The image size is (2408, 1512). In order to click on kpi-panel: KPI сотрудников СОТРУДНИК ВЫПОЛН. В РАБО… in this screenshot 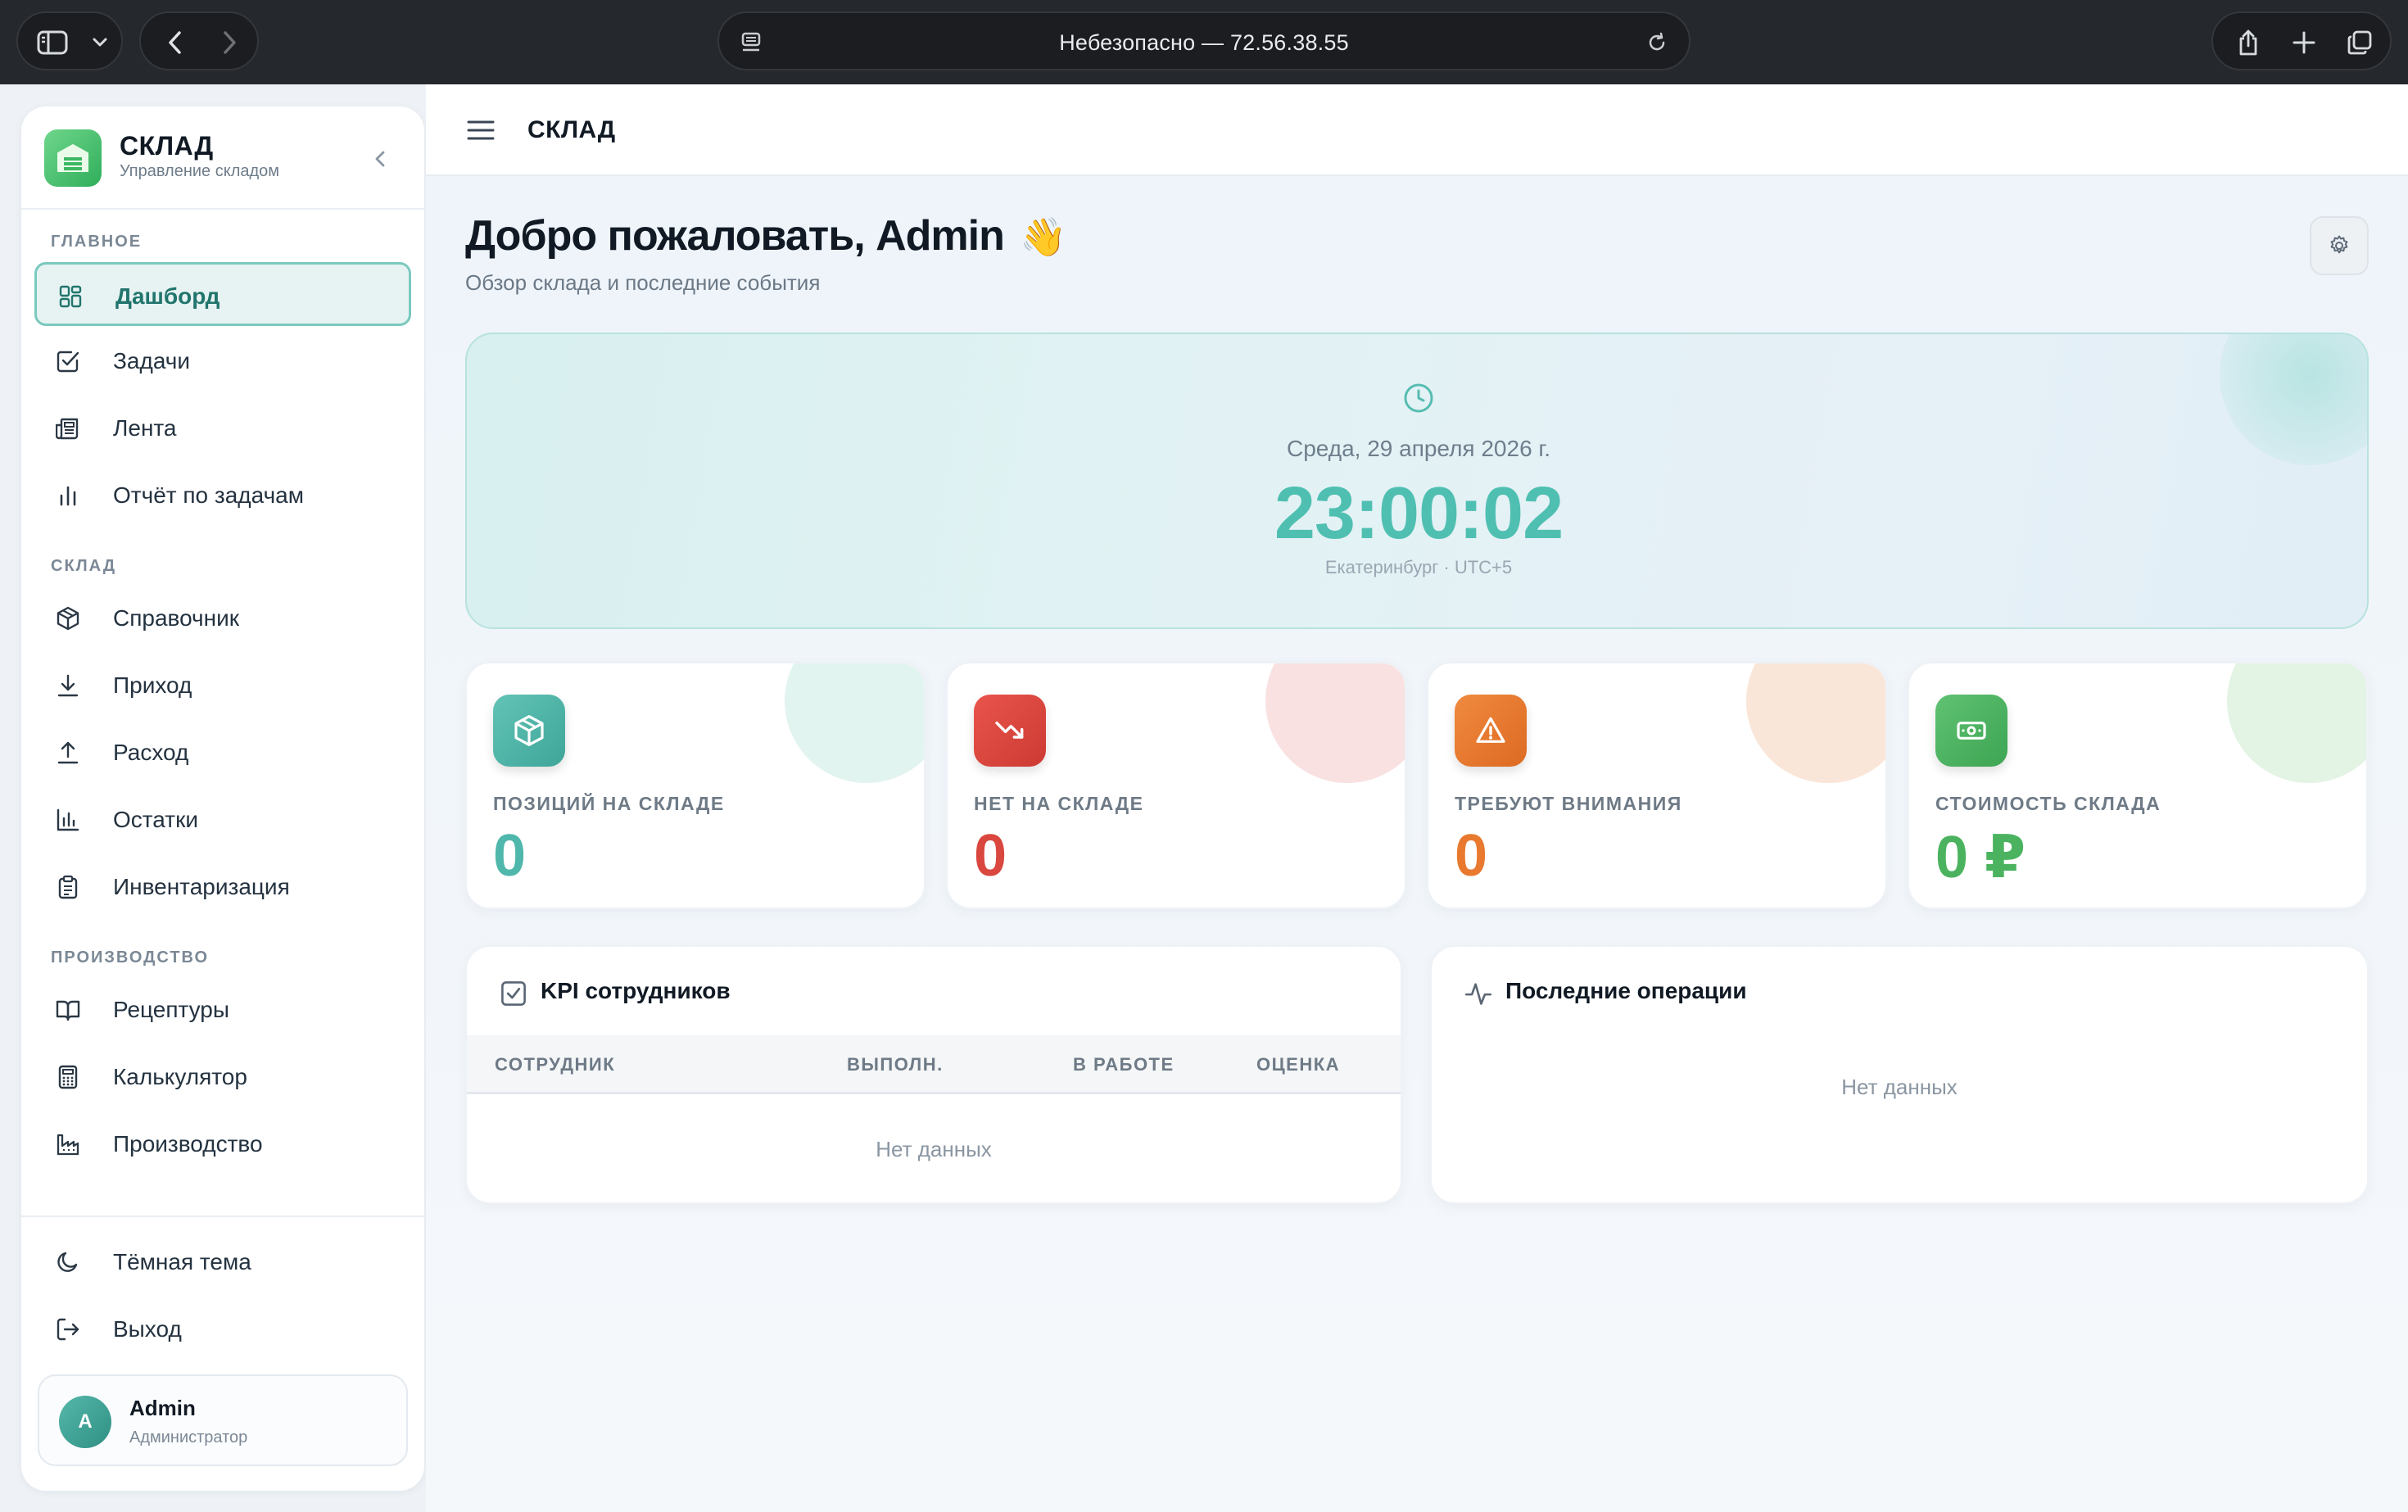, I will do `click(933, 1074)`.